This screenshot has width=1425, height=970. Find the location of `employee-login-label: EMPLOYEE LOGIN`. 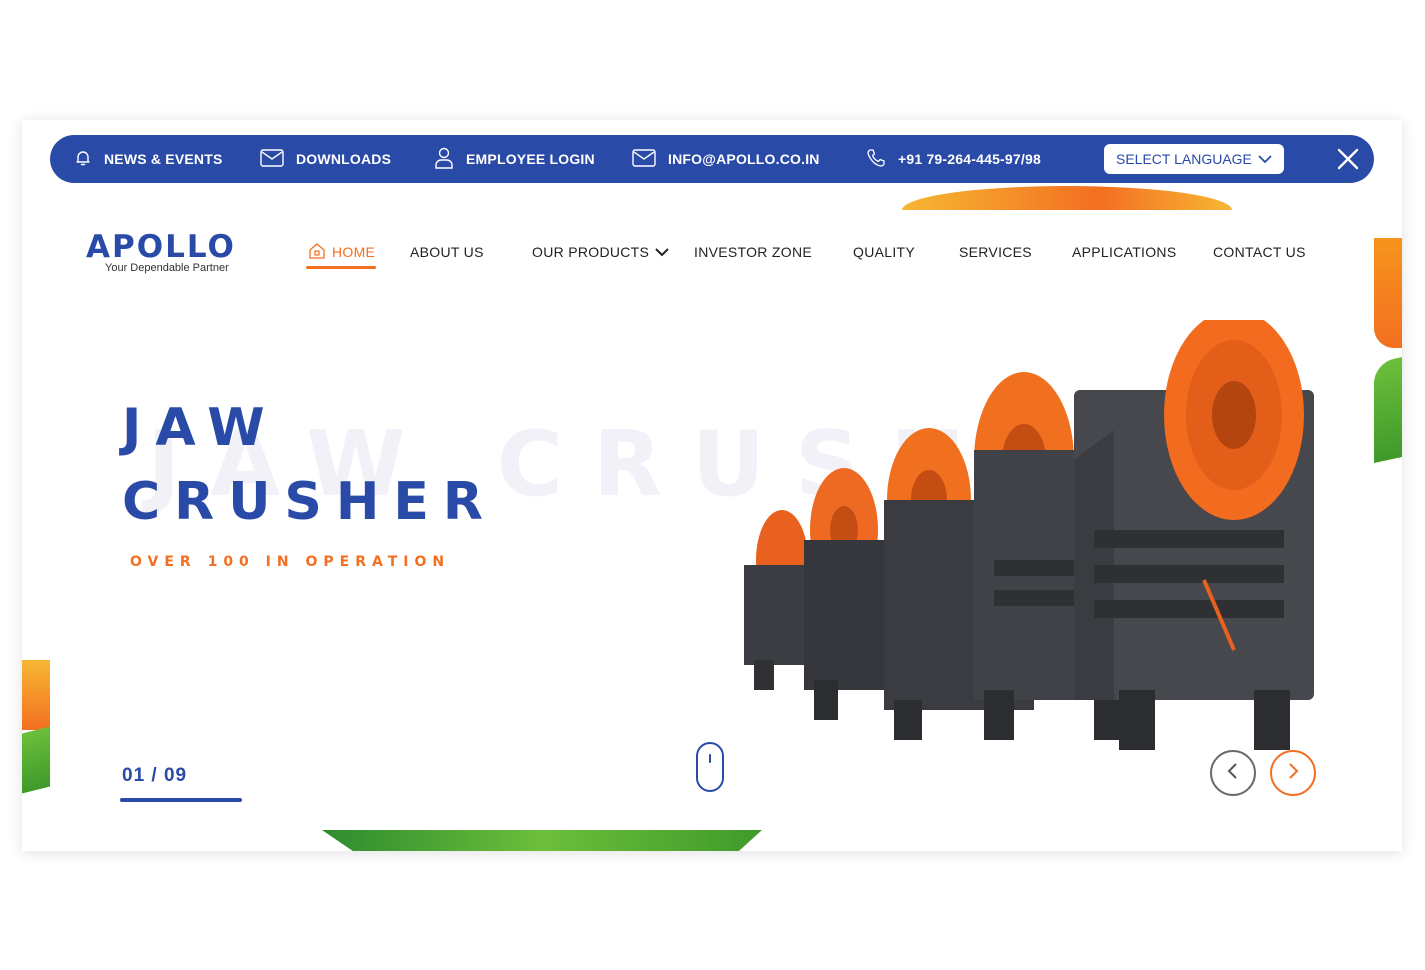

employee-login-label: EMPLOYEE LOGIN is located at coordinates (530, 159).